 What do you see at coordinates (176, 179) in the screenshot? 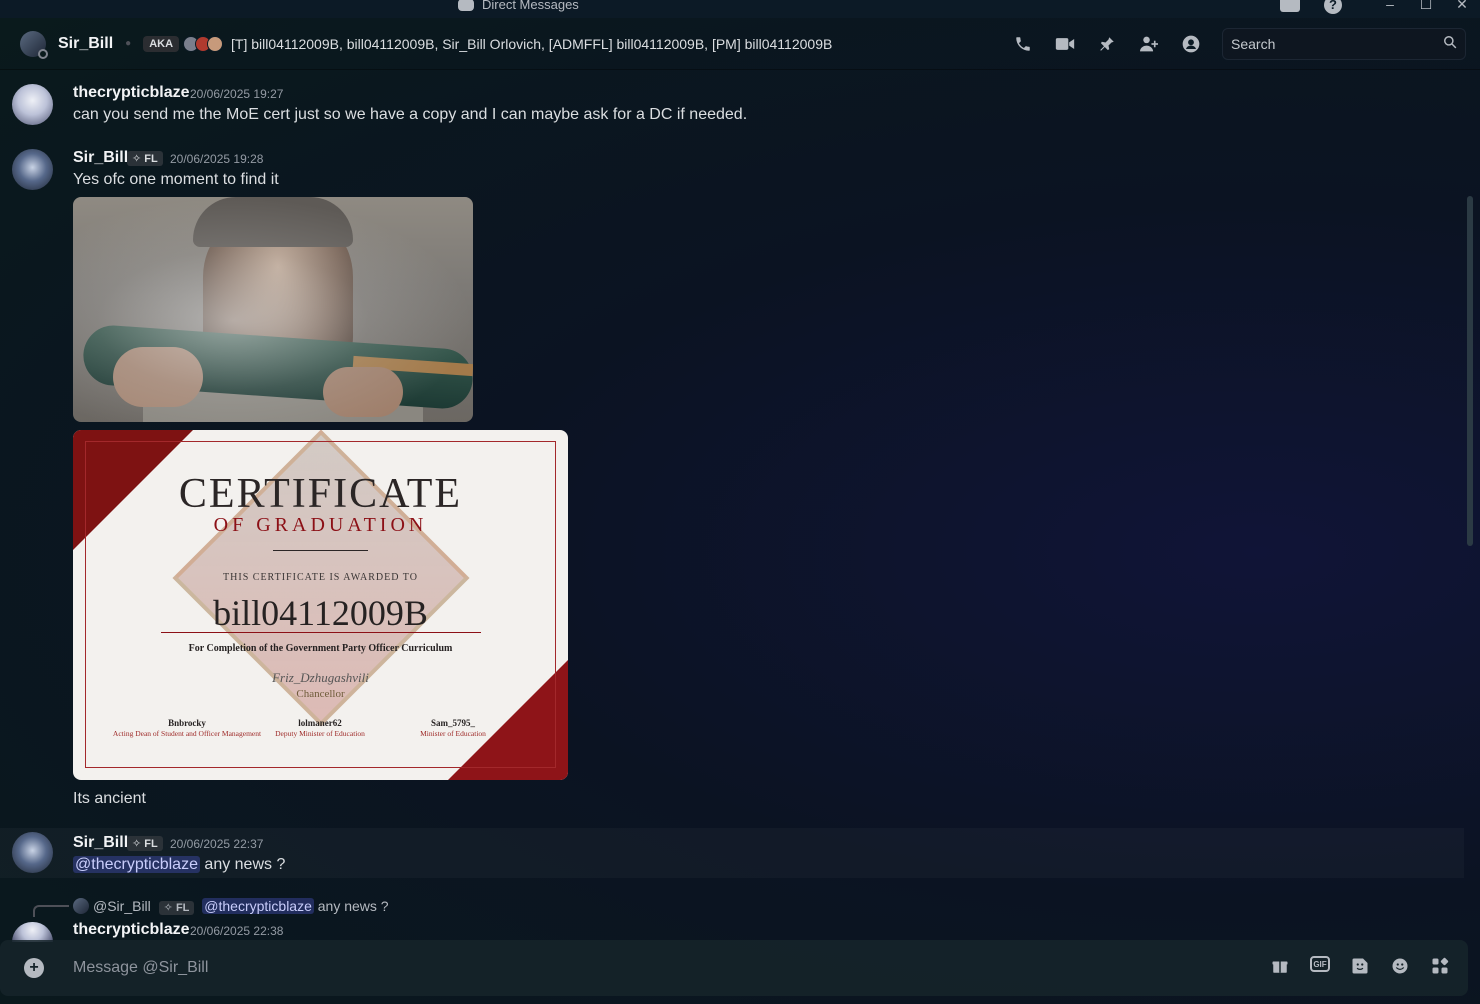
I see `message-text: Yes ofc one moment to find it` at bounding box center [176, 179].